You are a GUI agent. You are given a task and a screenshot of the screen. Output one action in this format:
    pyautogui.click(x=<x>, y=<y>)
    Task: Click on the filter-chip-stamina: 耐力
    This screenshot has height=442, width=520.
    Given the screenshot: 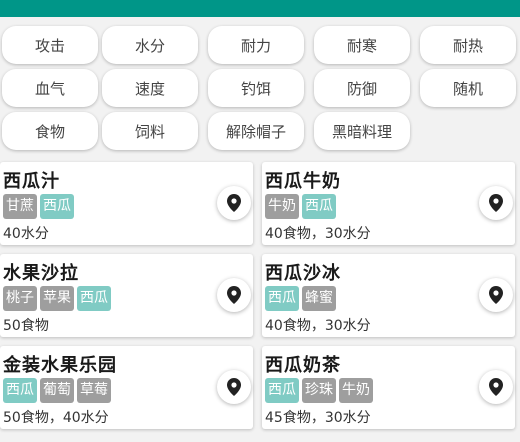 What is the action you would take?
    pyautogui.click(x=256, y=45)
    